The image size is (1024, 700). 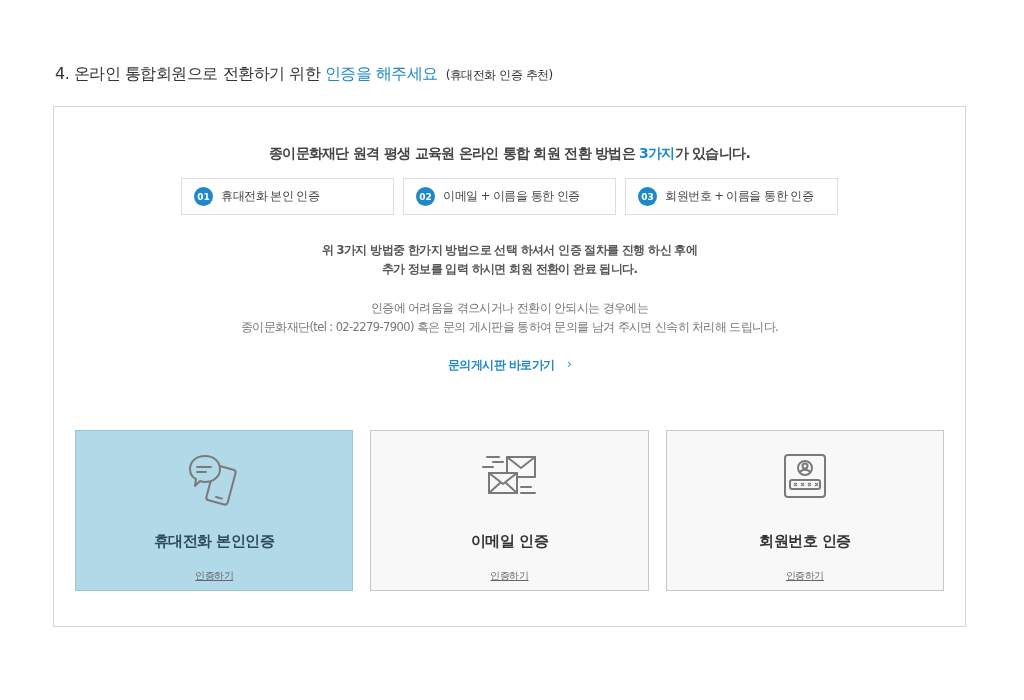 What do you see at coordinates (509, 269) in the screenshot?
I see `instruction-text: 추가 정보를 입력 하시면 회원 전환이 완료 됩니다.` at bounding box center [509, 269].